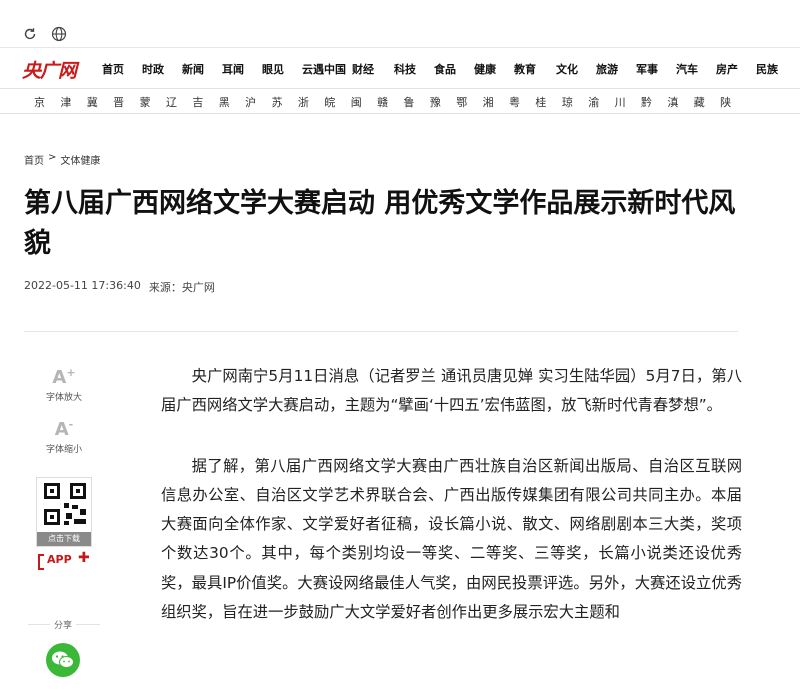  What do you see at coordinates (82, 285) in the screenshot?
I see `article-date: 2022-05-11 17:36:40` at bounding box center [82, 285].